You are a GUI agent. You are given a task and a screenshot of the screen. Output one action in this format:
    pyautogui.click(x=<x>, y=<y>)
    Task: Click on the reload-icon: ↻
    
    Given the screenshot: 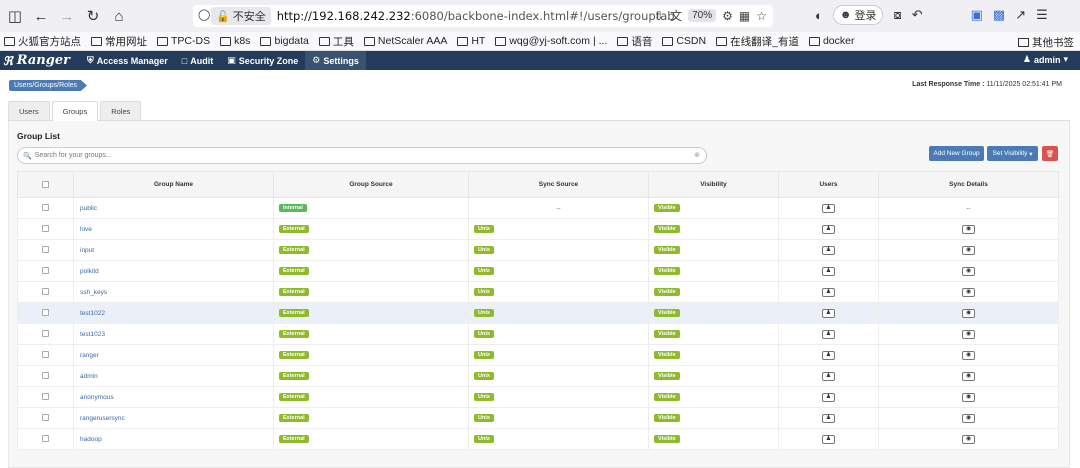 What is the action you would take?
    pyautogui.click(x=93, y=16)
    